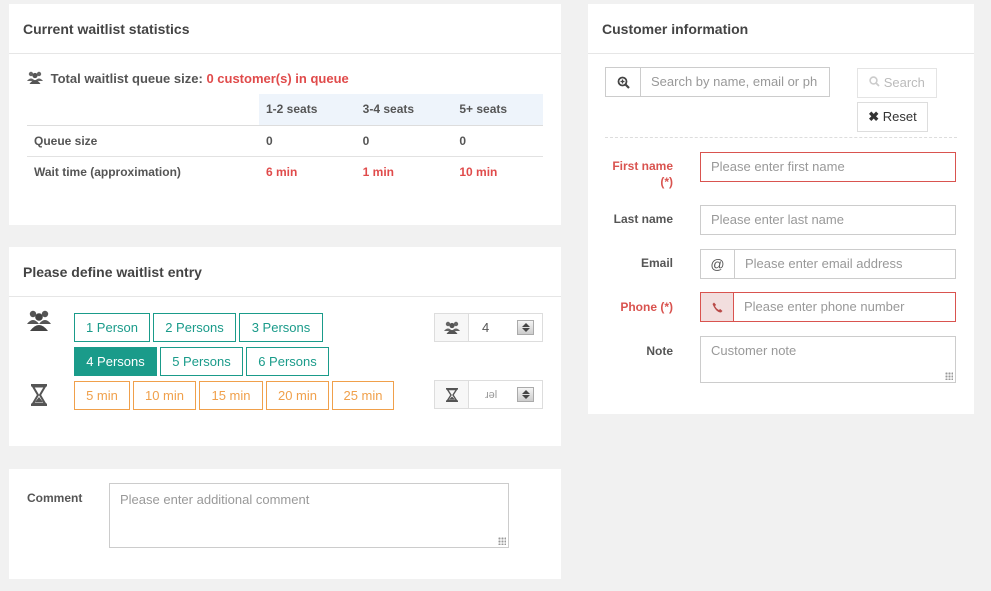 The image size is (991, 591). Describe the element at coordinates (102, 395) in the screenshot. I see `time-5-button: 5 min` at that location.